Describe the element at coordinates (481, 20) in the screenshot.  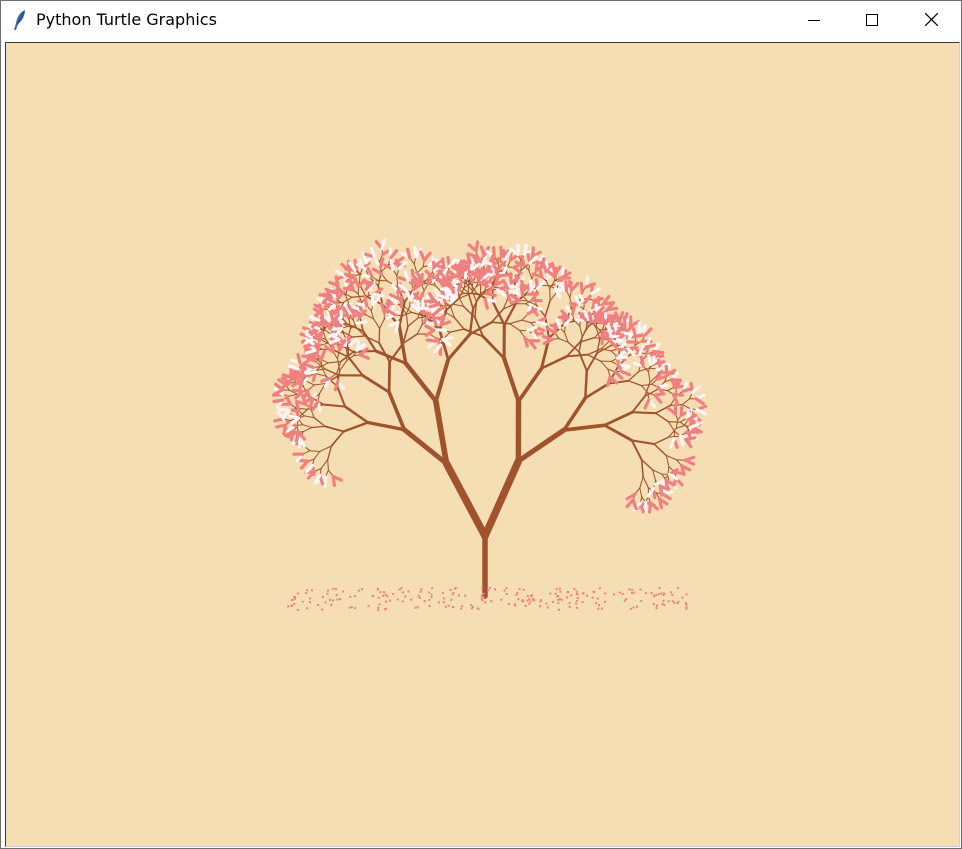
I see `title-bar: Python Turtle Graphics` at that location.